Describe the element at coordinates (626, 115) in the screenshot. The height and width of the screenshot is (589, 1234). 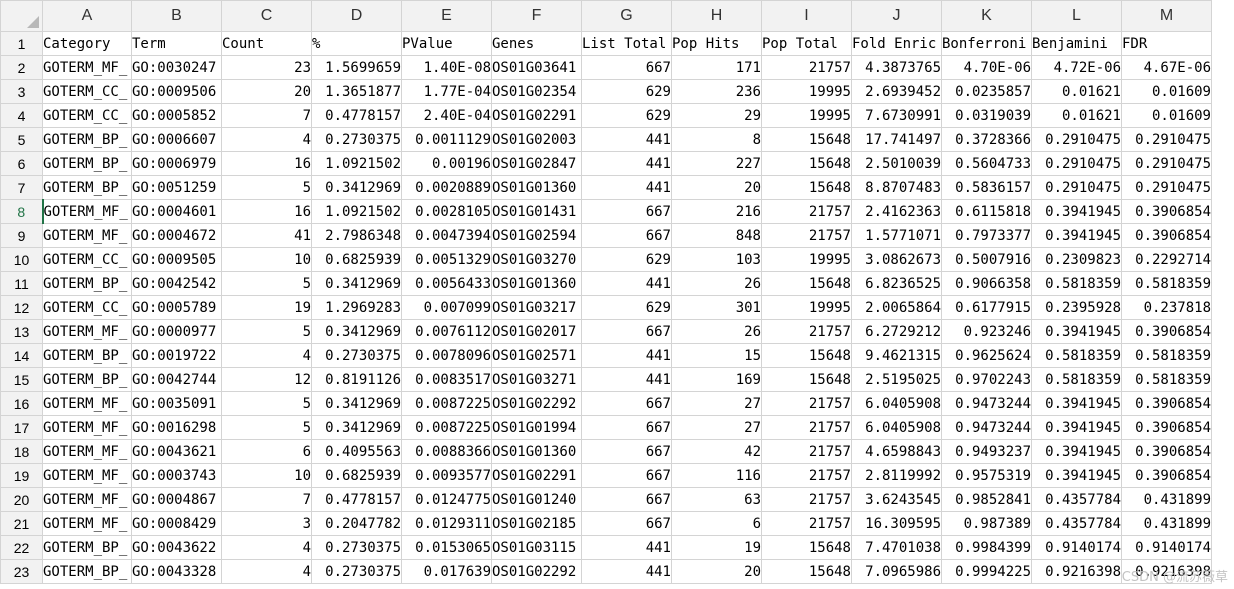
I see `cell-g4: 629` at that location.